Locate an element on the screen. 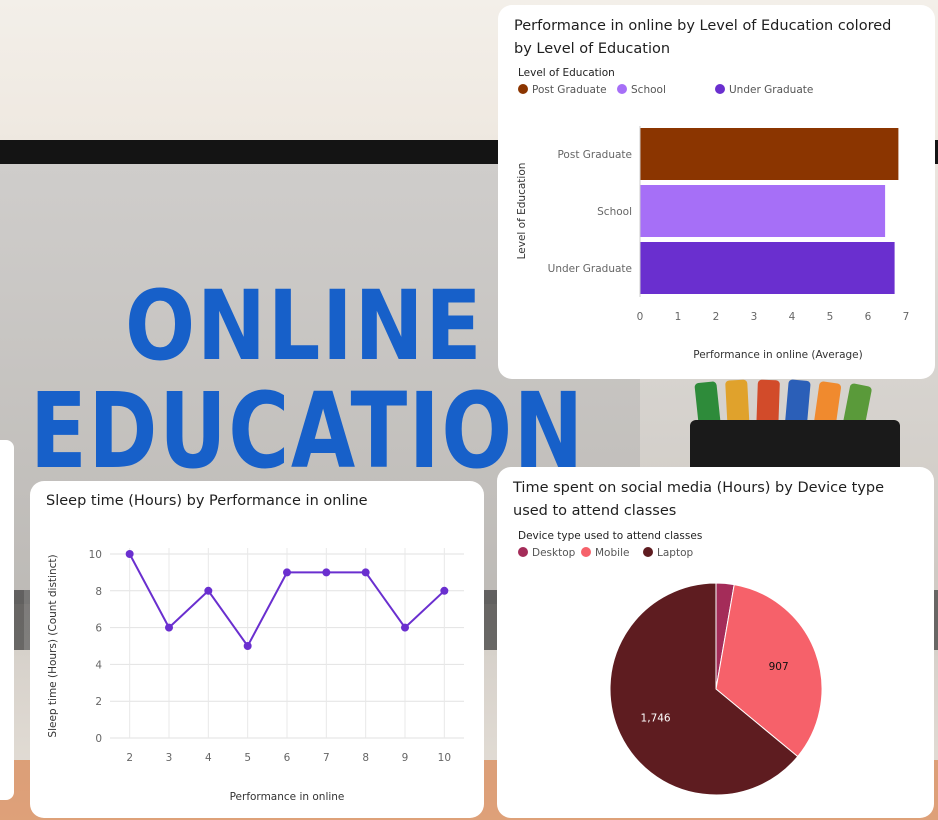  y-axis-title: Sleep time (Hours) (Count distinct) is located at coordinates (53, 645).